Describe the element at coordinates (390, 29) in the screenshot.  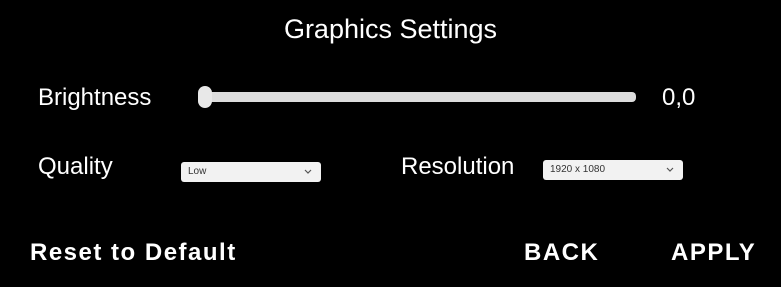
I see `page-title: Graphics Settings` at that location.